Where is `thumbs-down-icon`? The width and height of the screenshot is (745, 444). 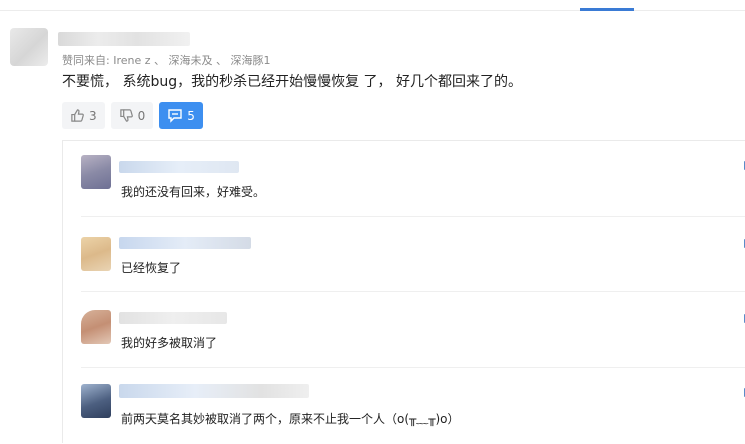
thumbs-down-icon is located at coordinates (126, 115).